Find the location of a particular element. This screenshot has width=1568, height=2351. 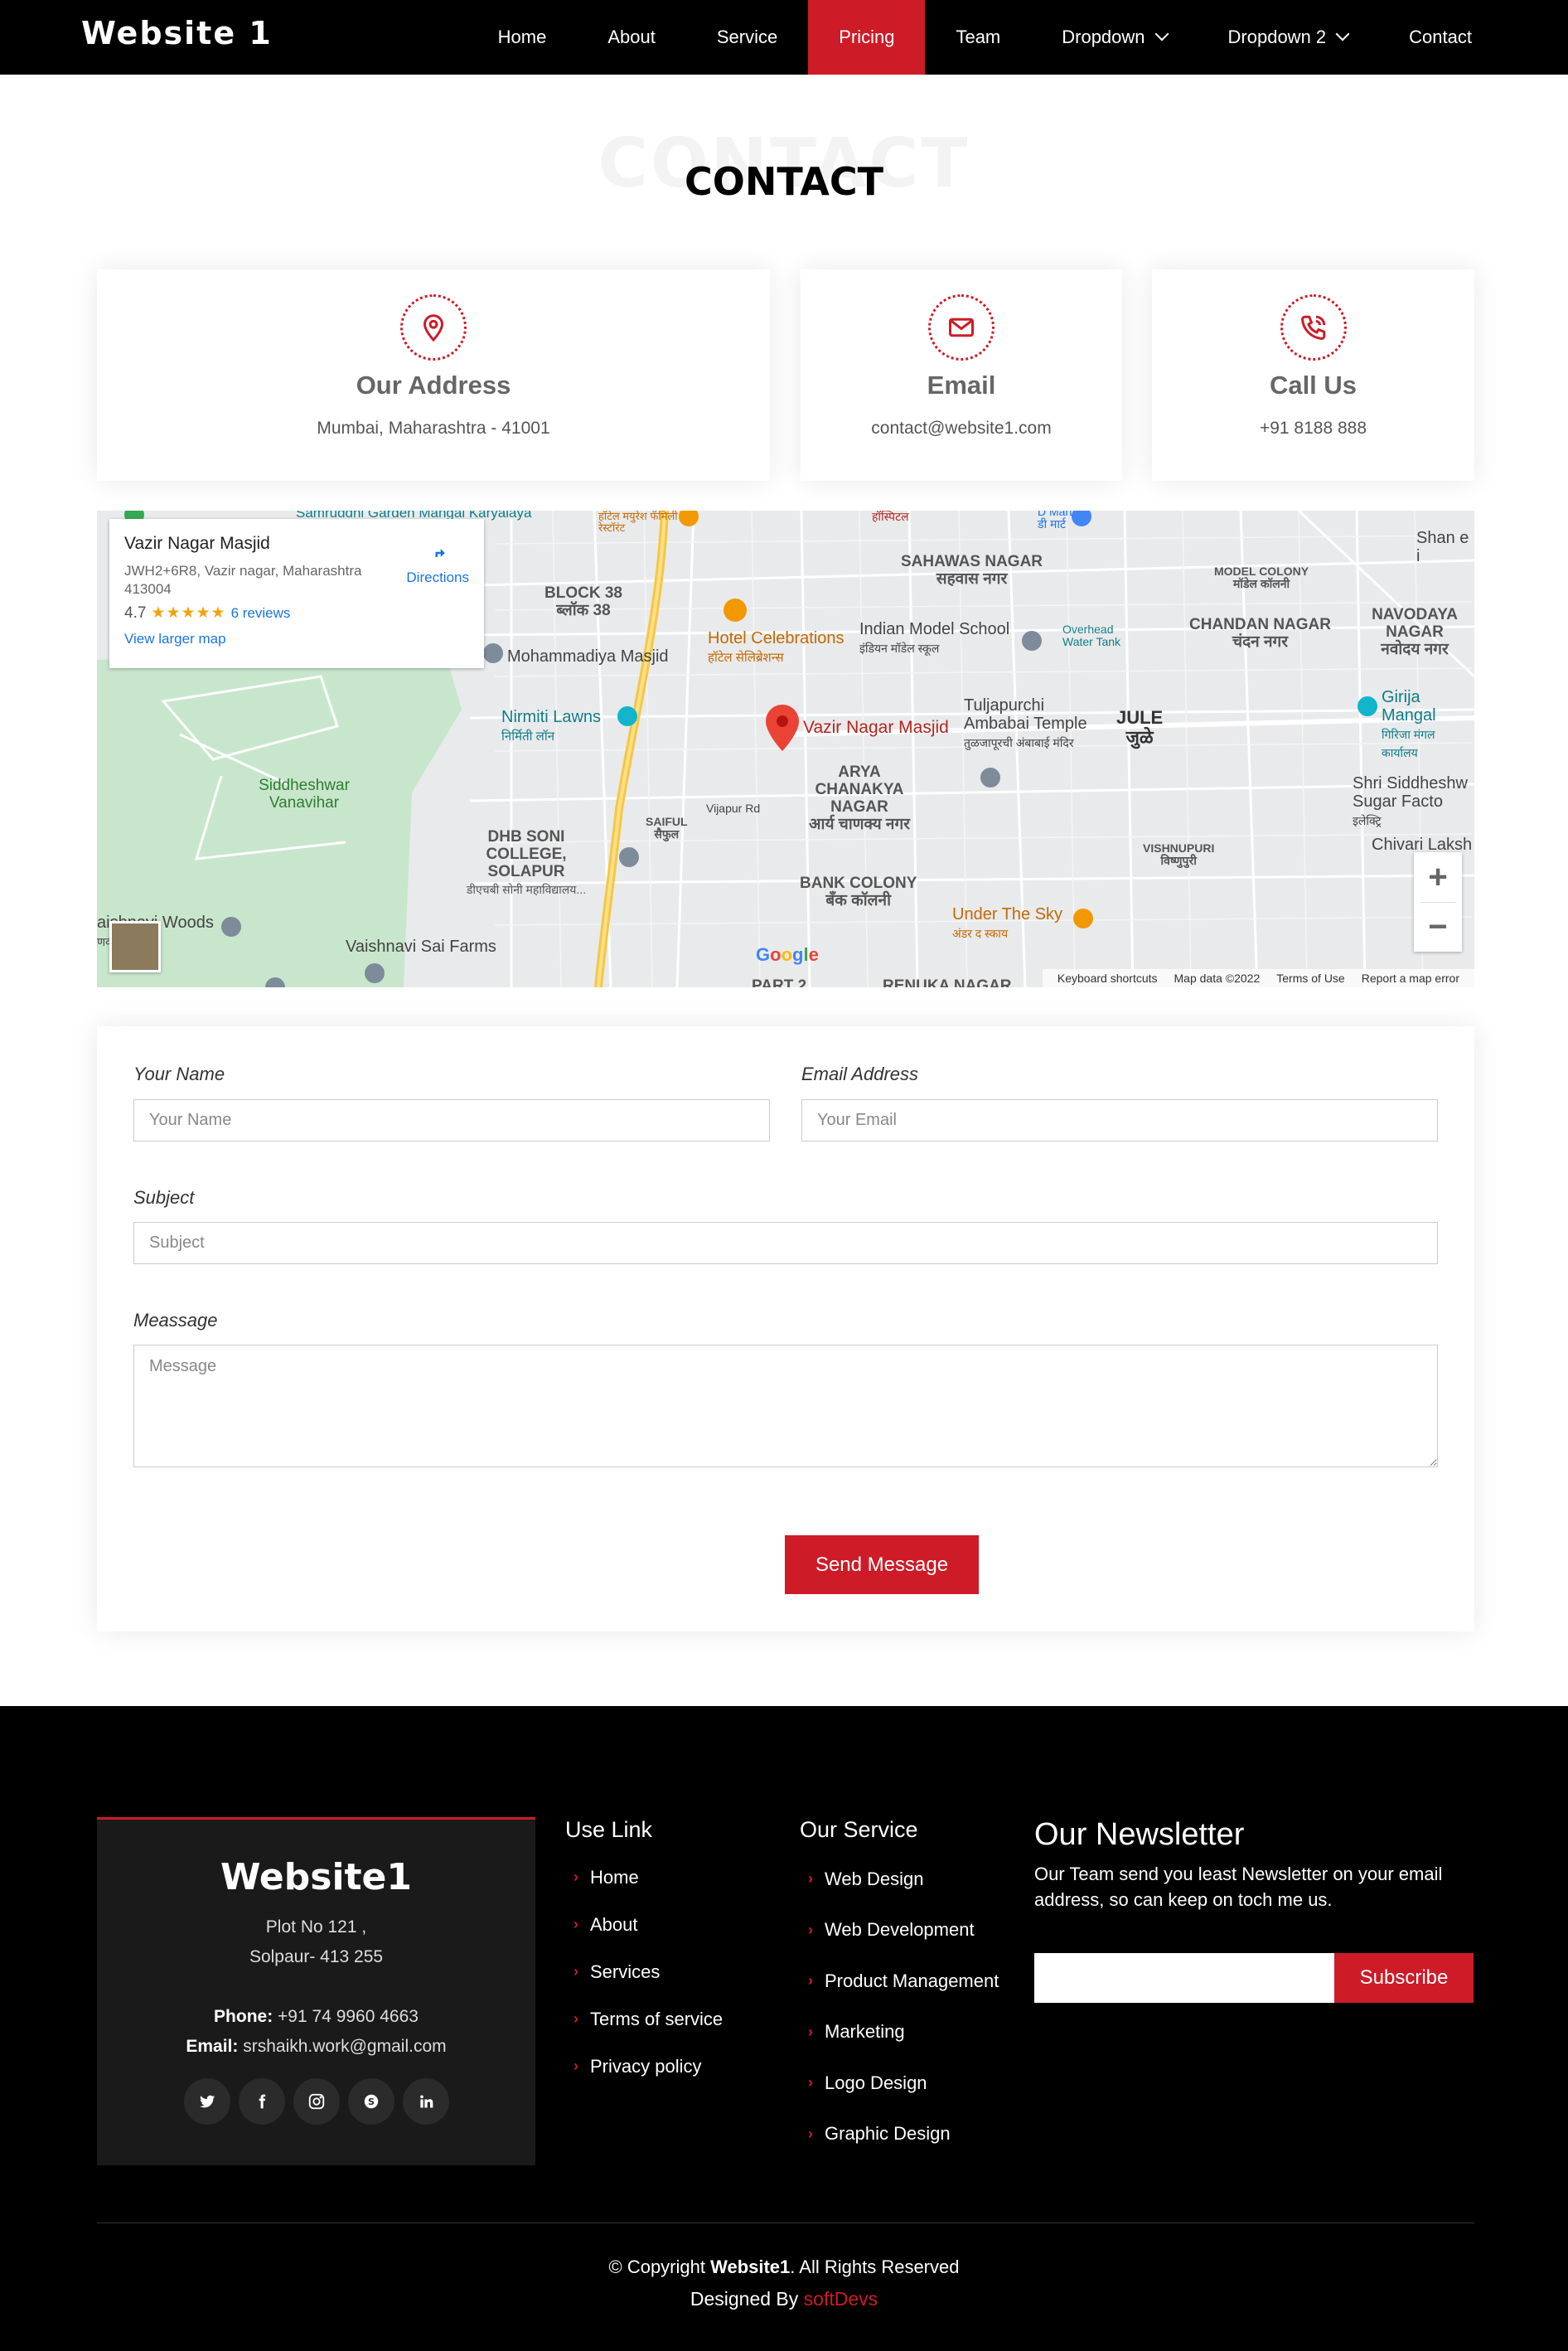

map-label-vishnupuri: VISHNUPURI विष्णुपुरी is located at coordinates (1179, 855).